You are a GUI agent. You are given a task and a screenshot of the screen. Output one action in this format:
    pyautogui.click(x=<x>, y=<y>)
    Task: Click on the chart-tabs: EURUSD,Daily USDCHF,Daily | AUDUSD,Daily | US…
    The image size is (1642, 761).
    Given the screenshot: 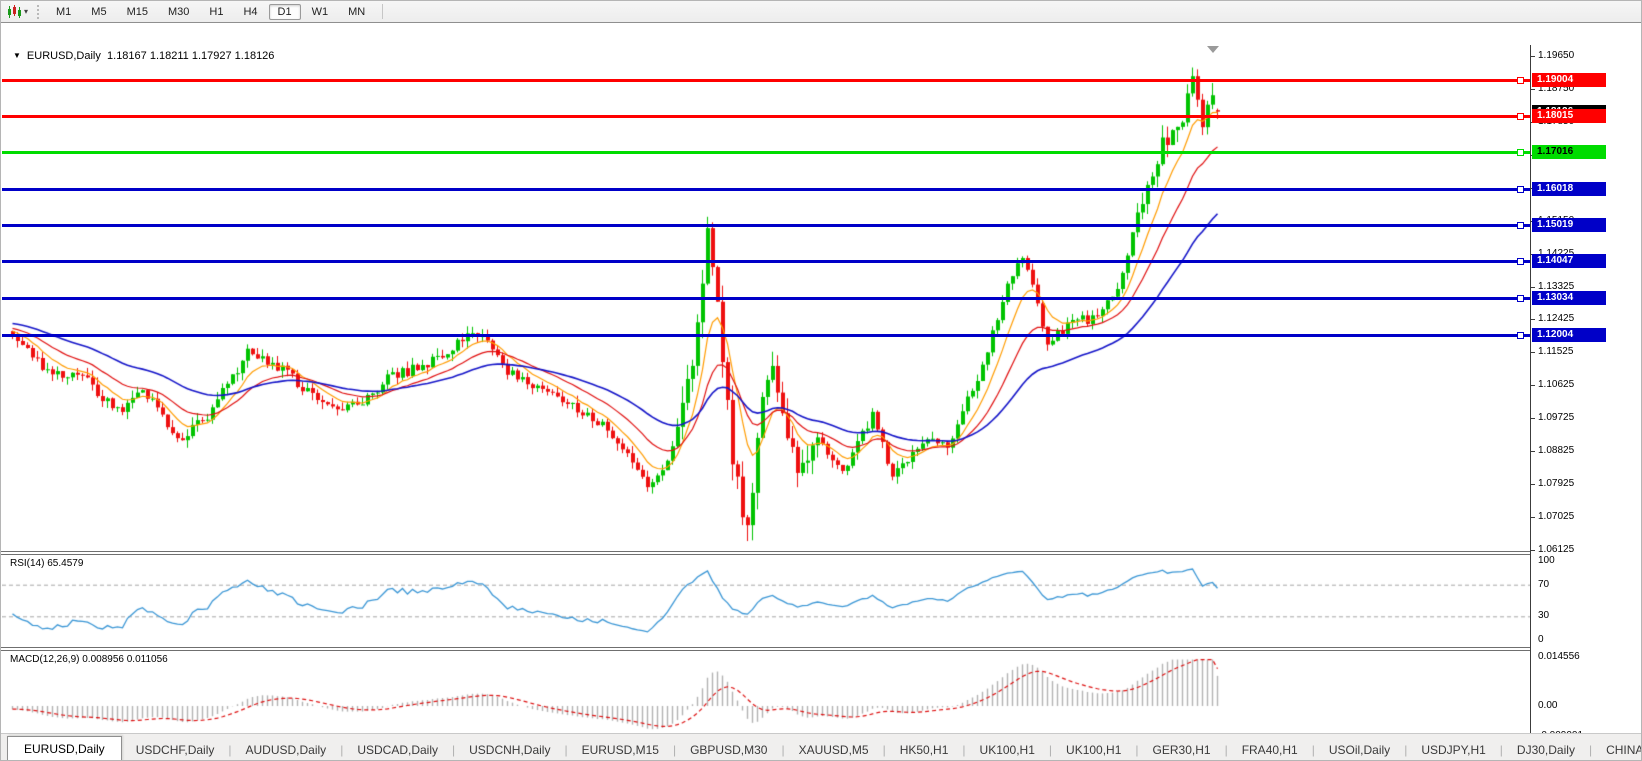 What is the action you would take?
    pyautogui.click(x=821, y=748)
    